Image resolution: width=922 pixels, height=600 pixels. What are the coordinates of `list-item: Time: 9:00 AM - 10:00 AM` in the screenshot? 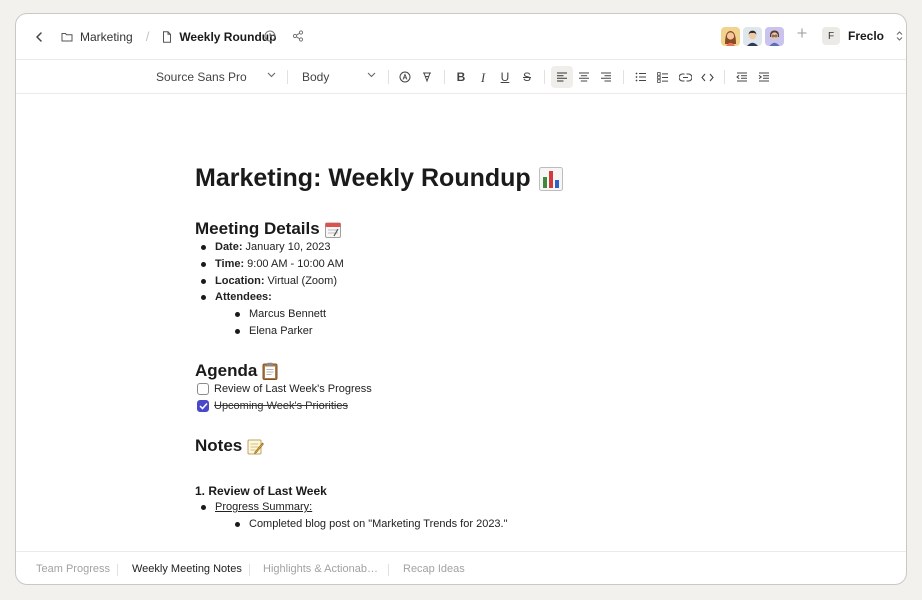 It's located at (272, 264).